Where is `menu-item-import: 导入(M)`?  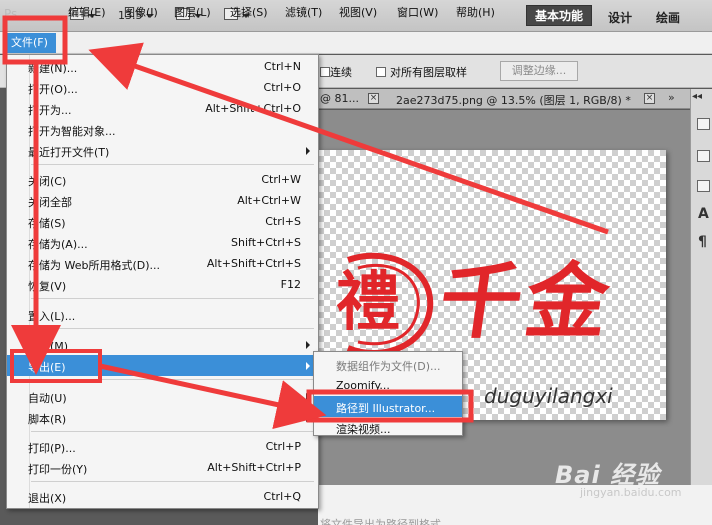 menu-item-import: 导入(M) is located at coordinates (162, 344).